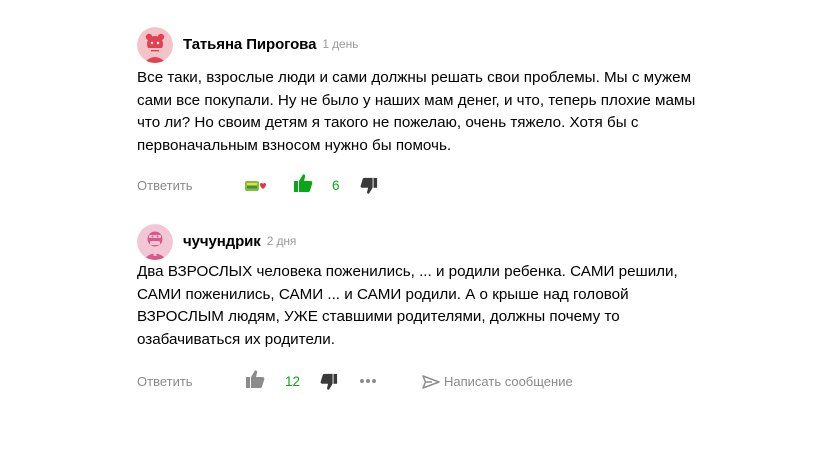  Describe the element at coordinates (281, 241) in the screenshot. I see `timestamp: 2 дня` at that location.